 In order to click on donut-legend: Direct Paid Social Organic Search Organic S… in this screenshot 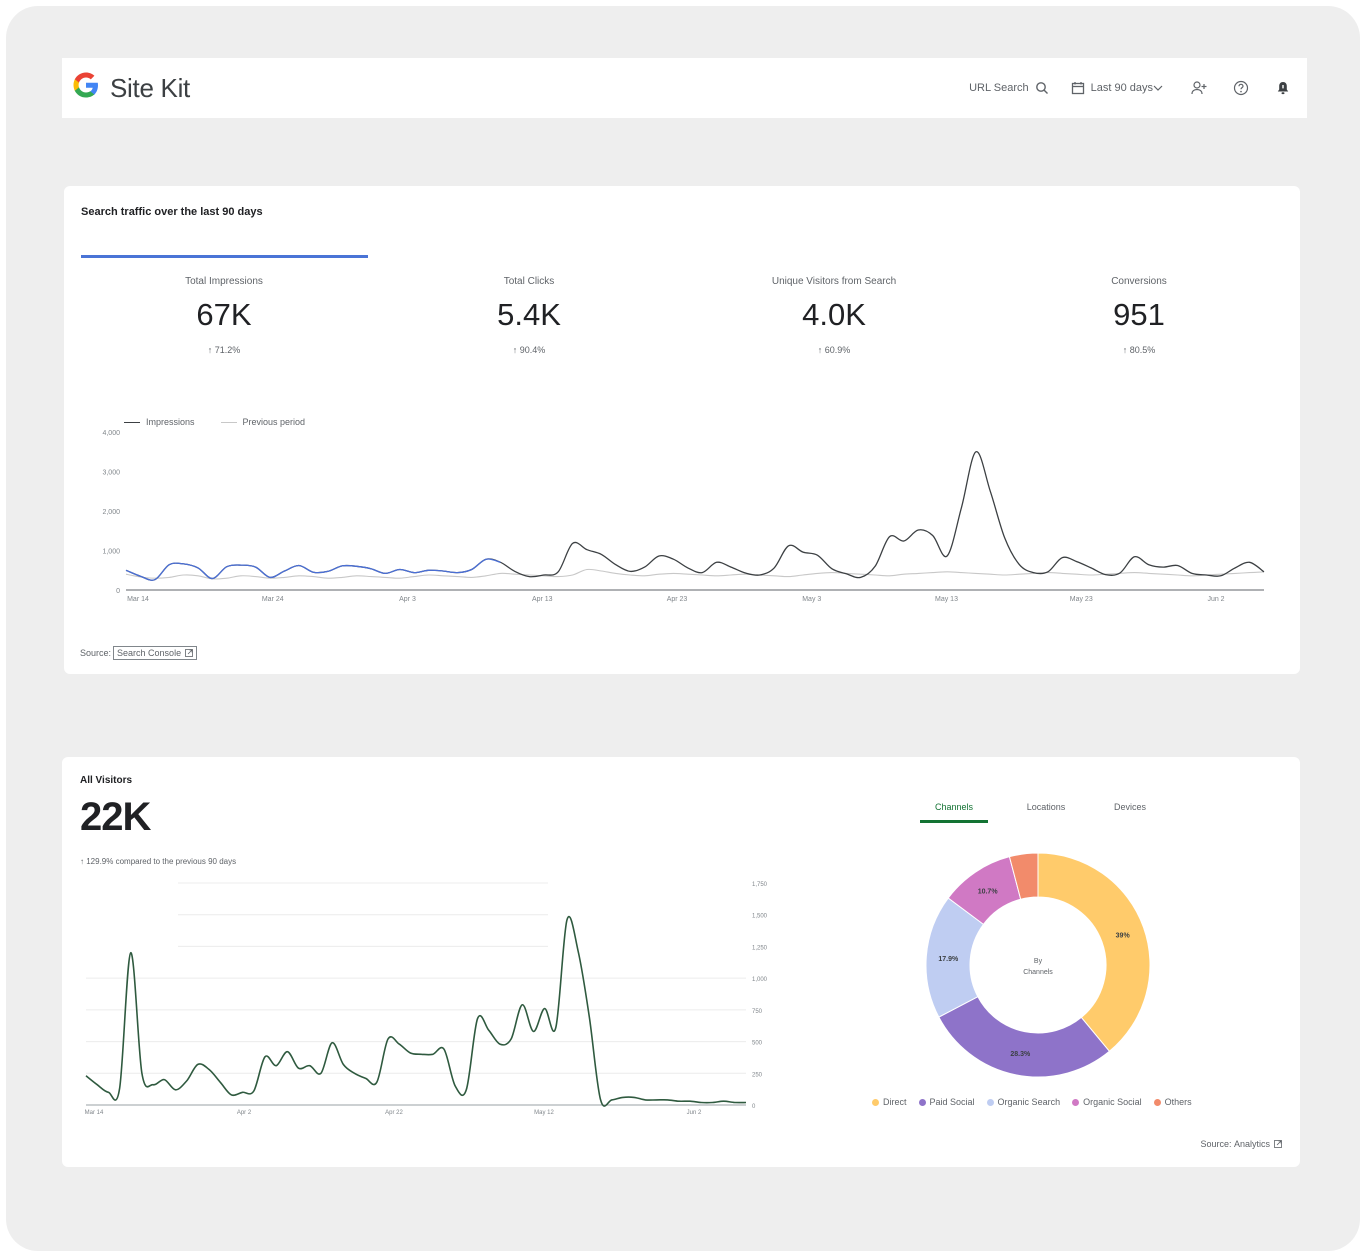, I will do `click(1038, 1102)`.